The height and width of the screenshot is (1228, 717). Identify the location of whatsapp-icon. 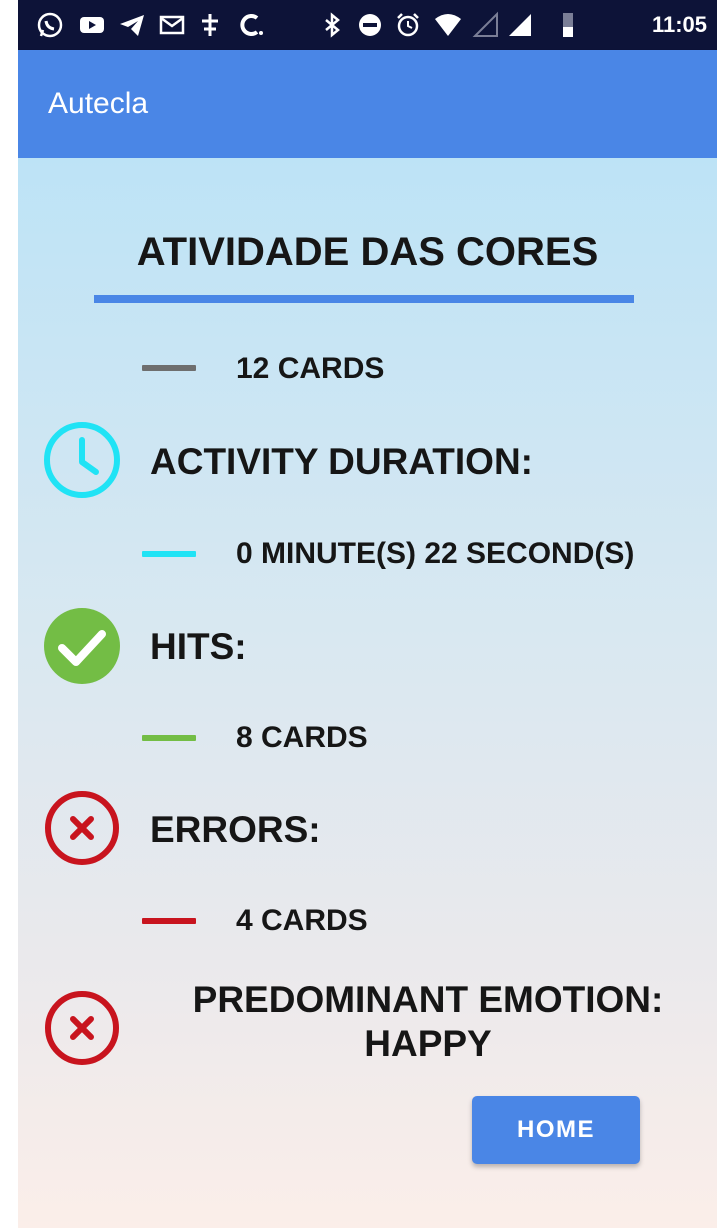
(50, 25).